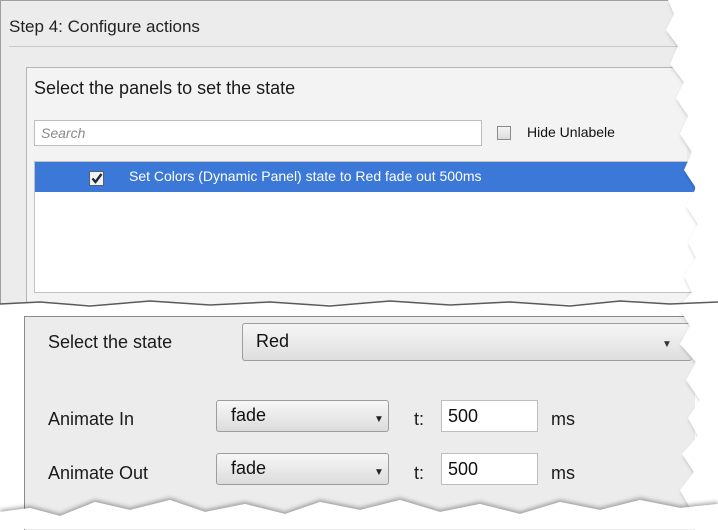 Image resolution: width=718 pixels, height=530 pixels. What do you see at coordinates (504, 133) in the screenshot?
I see `hide-unlabeled-checkbox` at bounding box center [504, 133].